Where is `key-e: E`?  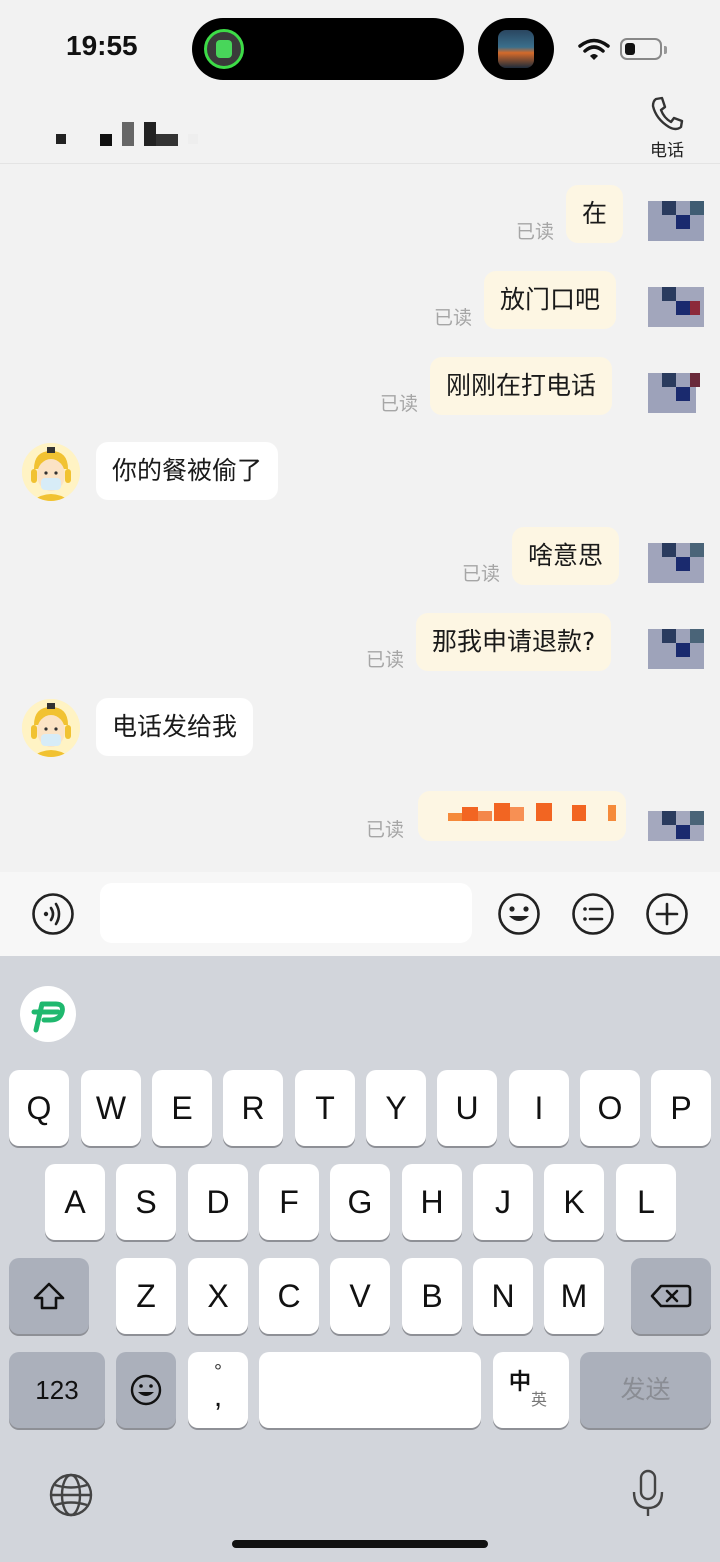
key-e: E is located at coordinates (182, 1108).